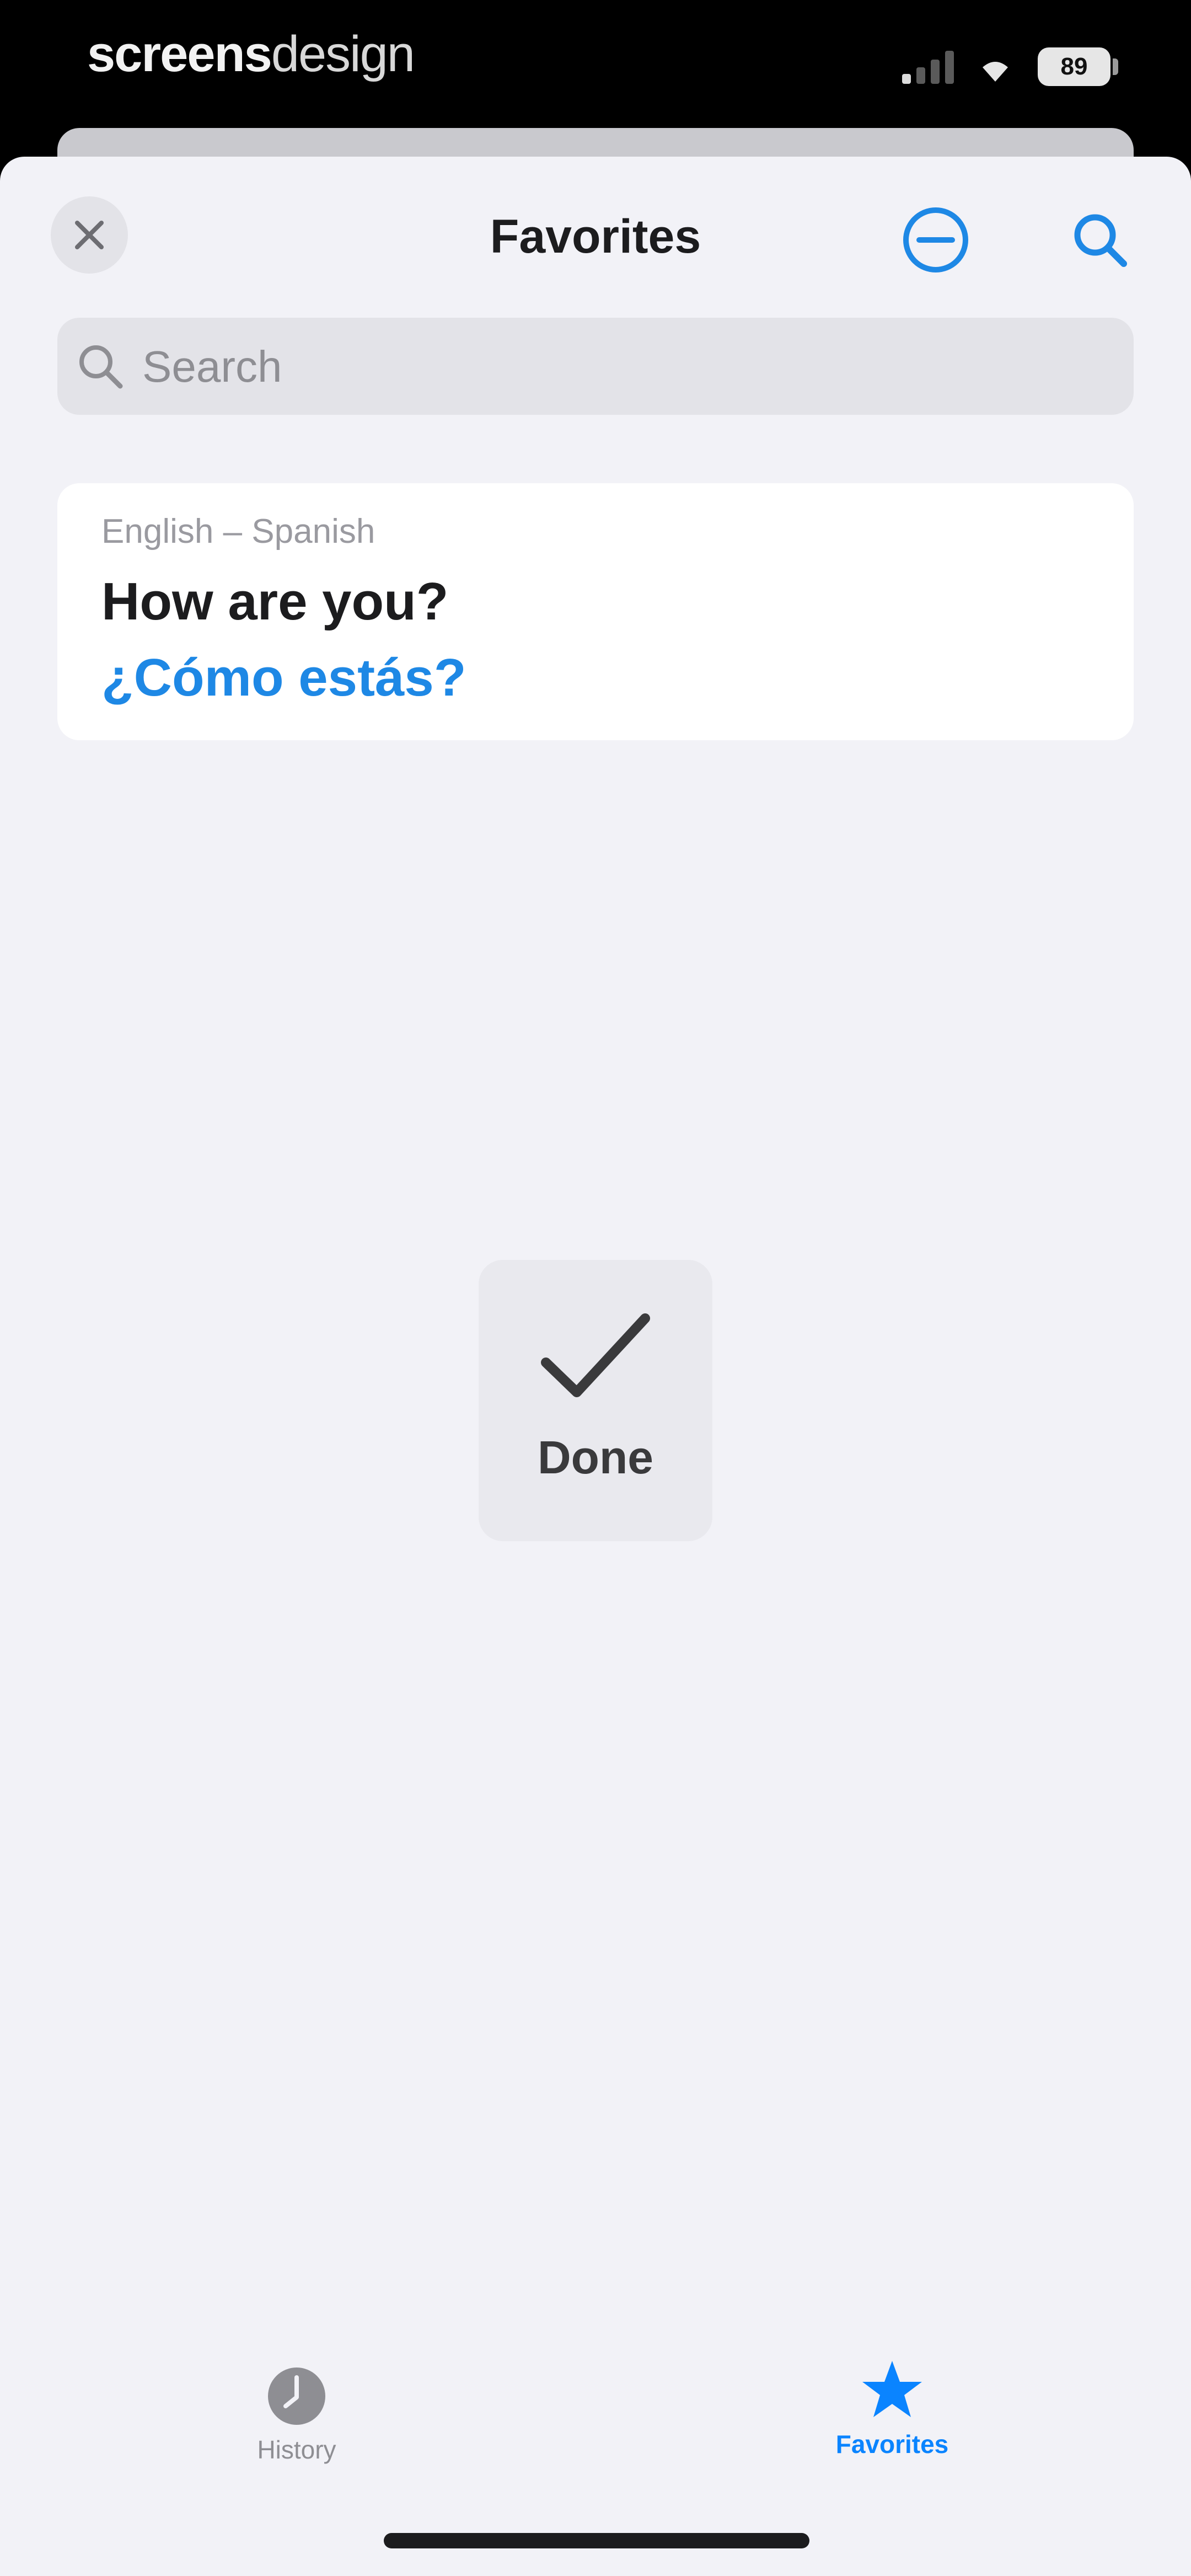  I want to click on translated-phrase: ¿Cómo estás?, so click(283, 677).